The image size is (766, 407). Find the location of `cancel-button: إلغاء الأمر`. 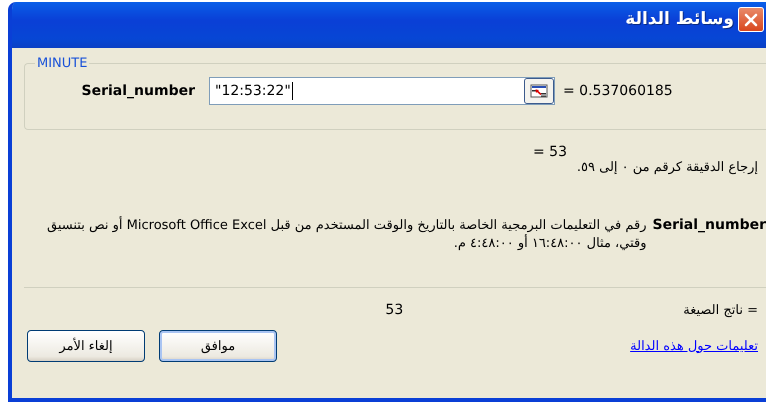

cancel-button: إلغاء الأمر is located at coordinates (86, 346).